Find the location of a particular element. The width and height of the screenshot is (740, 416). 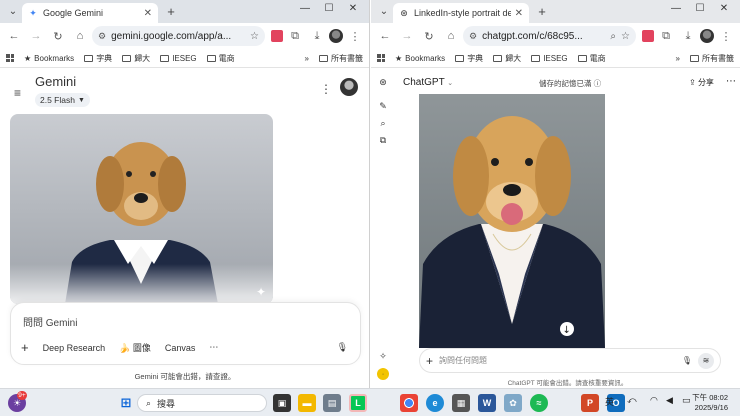

word-icon: W is located at coordinates (487, 403).